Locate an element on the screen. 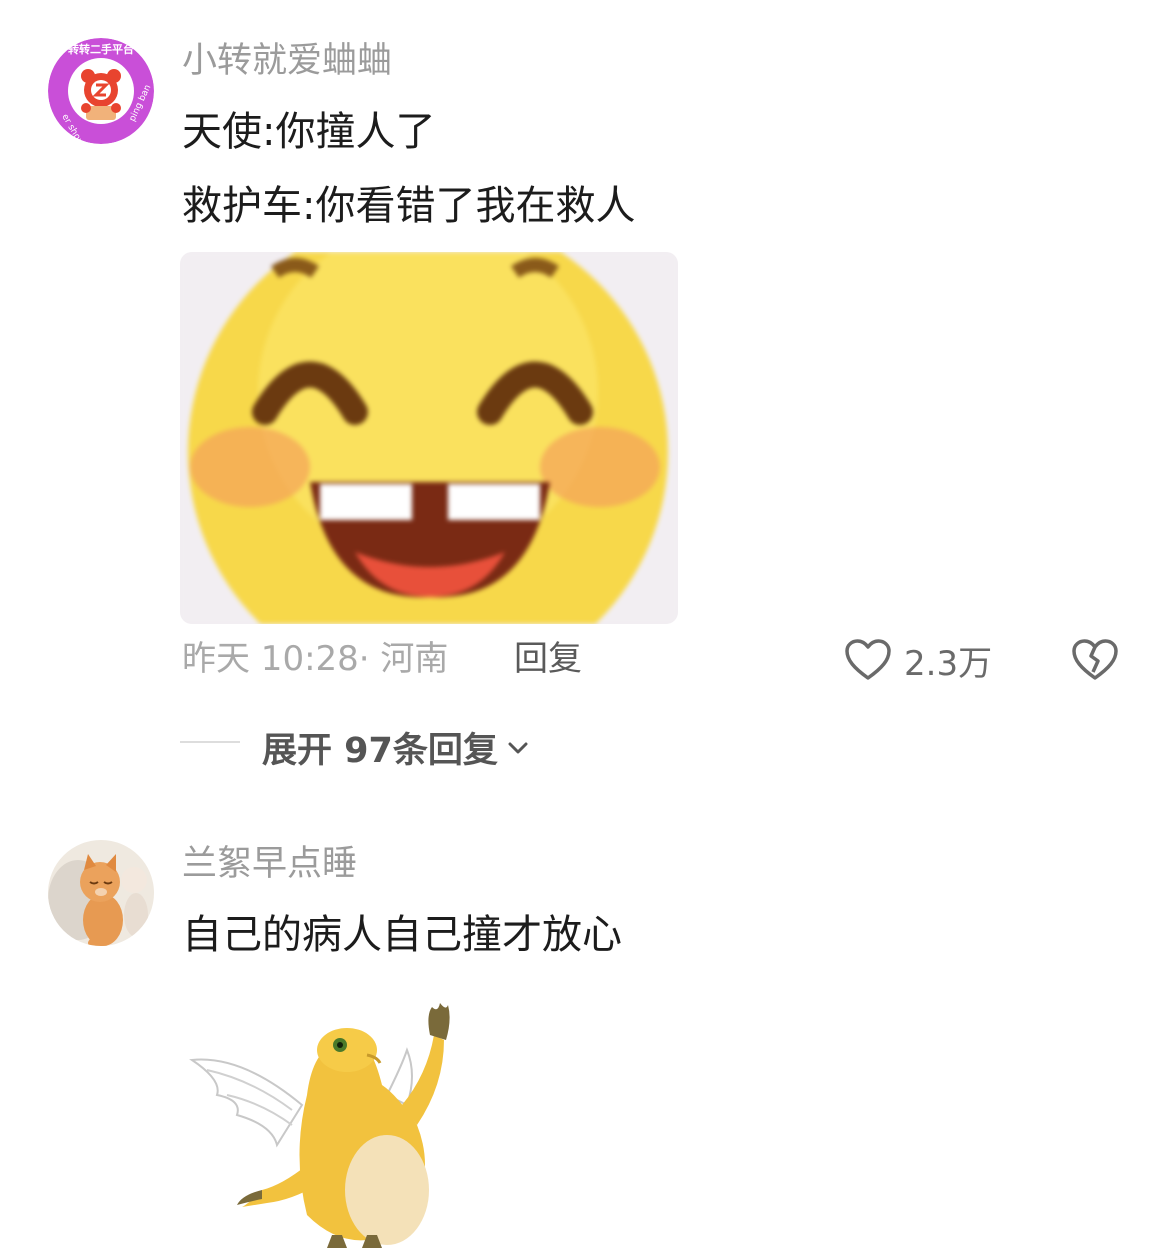 This screenshot has height=1248, width=1169. avatar: 转转二手平台 er shou ping ban is located at coordinates (101, 91).